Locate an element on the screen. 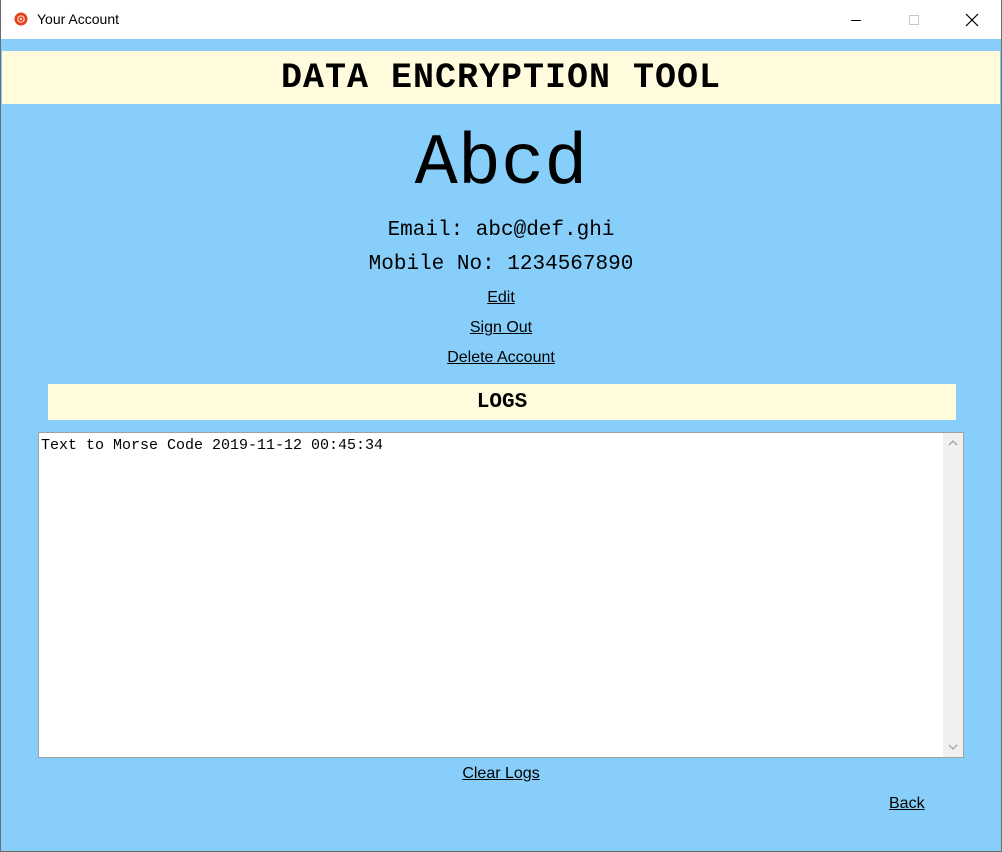 Image resolution: width=1002 pixels, height=852 pixels. edit-link-row: Edit is located at coordinates (501, 298).